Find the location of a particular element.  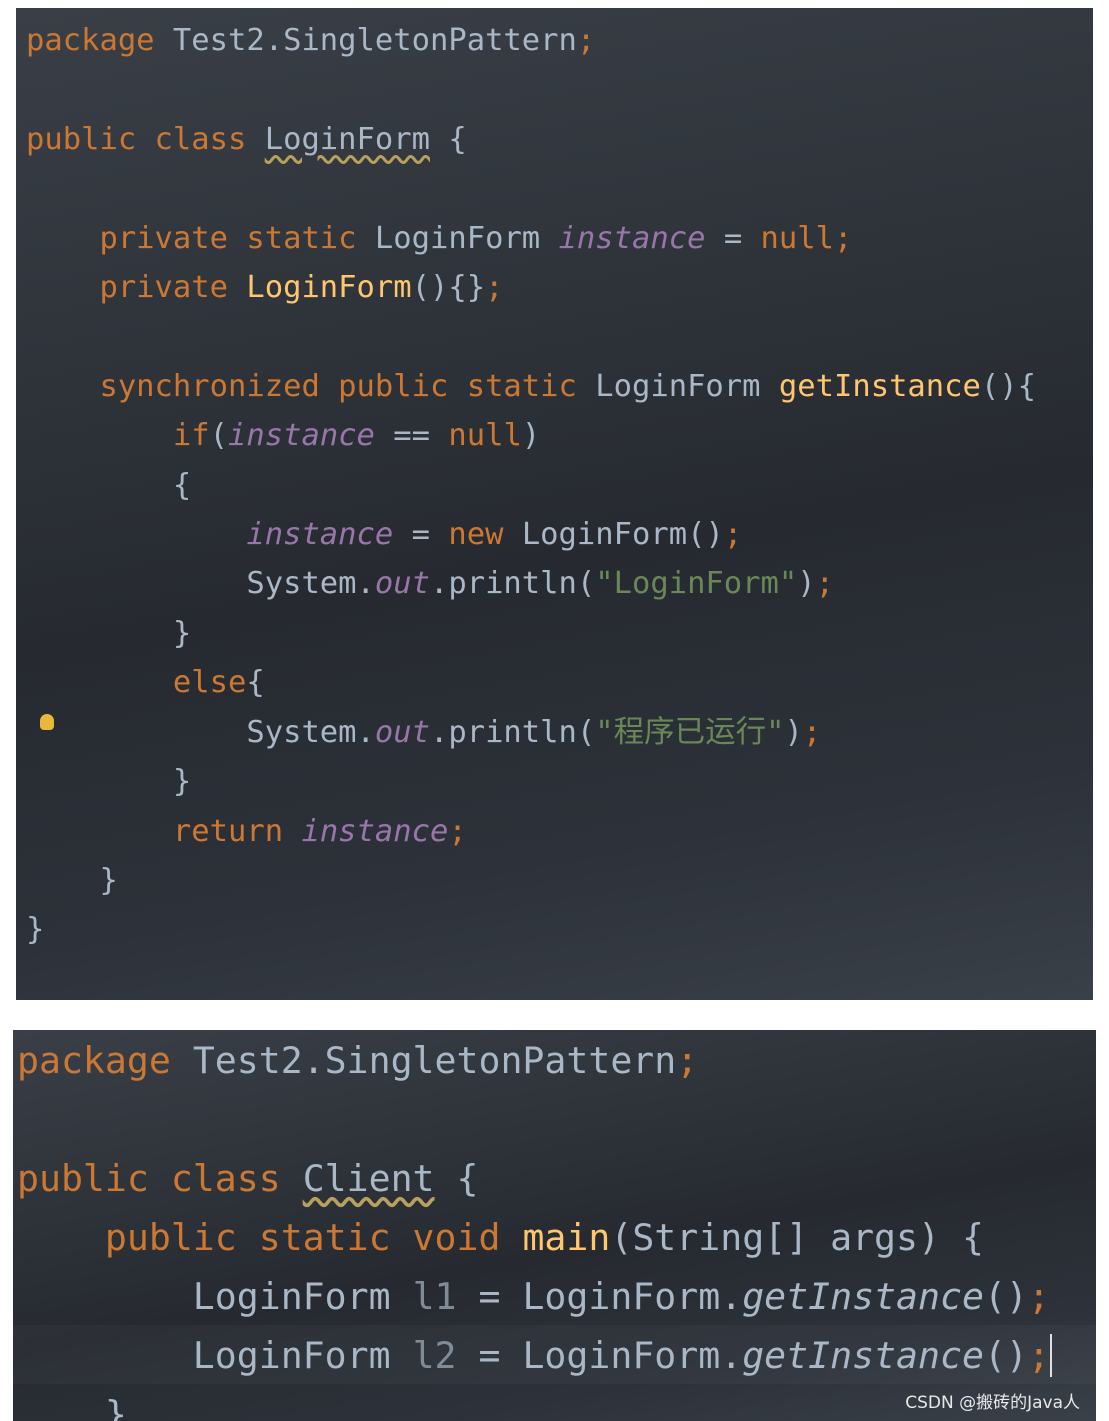

code-line: System.out.println("程序已运行"); is located at coordinates (531, 732).